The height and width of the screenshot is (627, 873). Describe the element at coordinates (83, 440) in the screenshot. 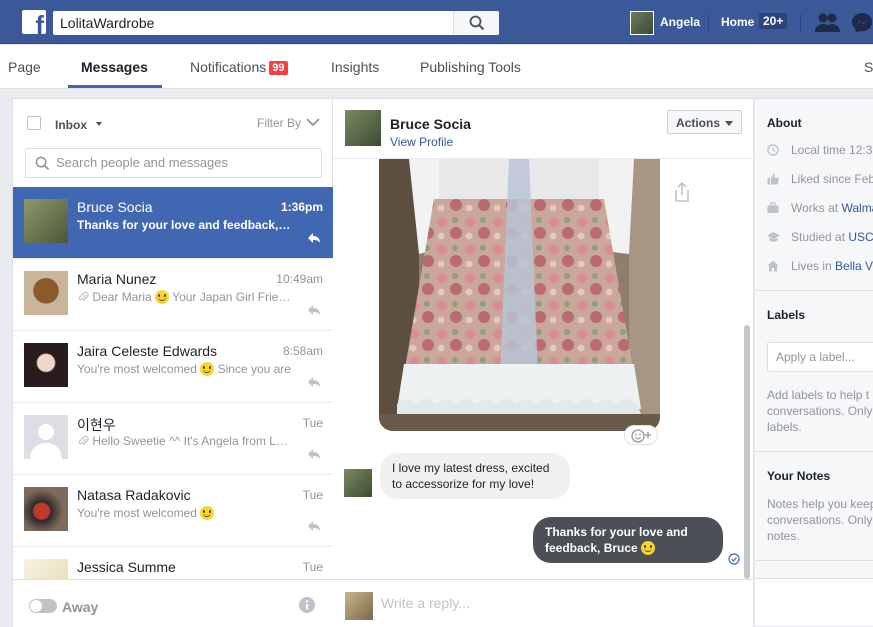

I see `attachment-icon` at that location.